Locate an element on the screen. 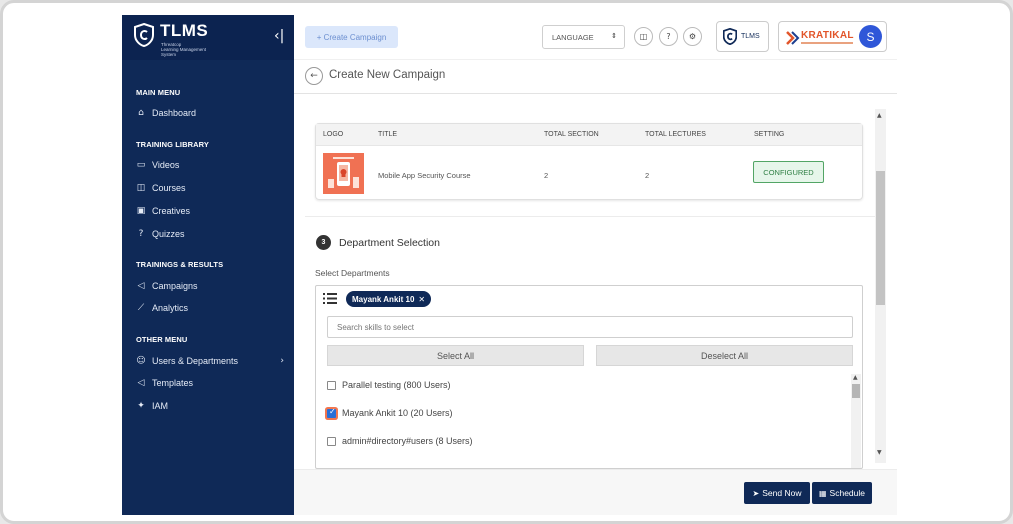 Image resolution: width=1013 pixels, height=524 pixels. sidebar-item-iam: ✦ IAM is located at coordinates (210, 406).